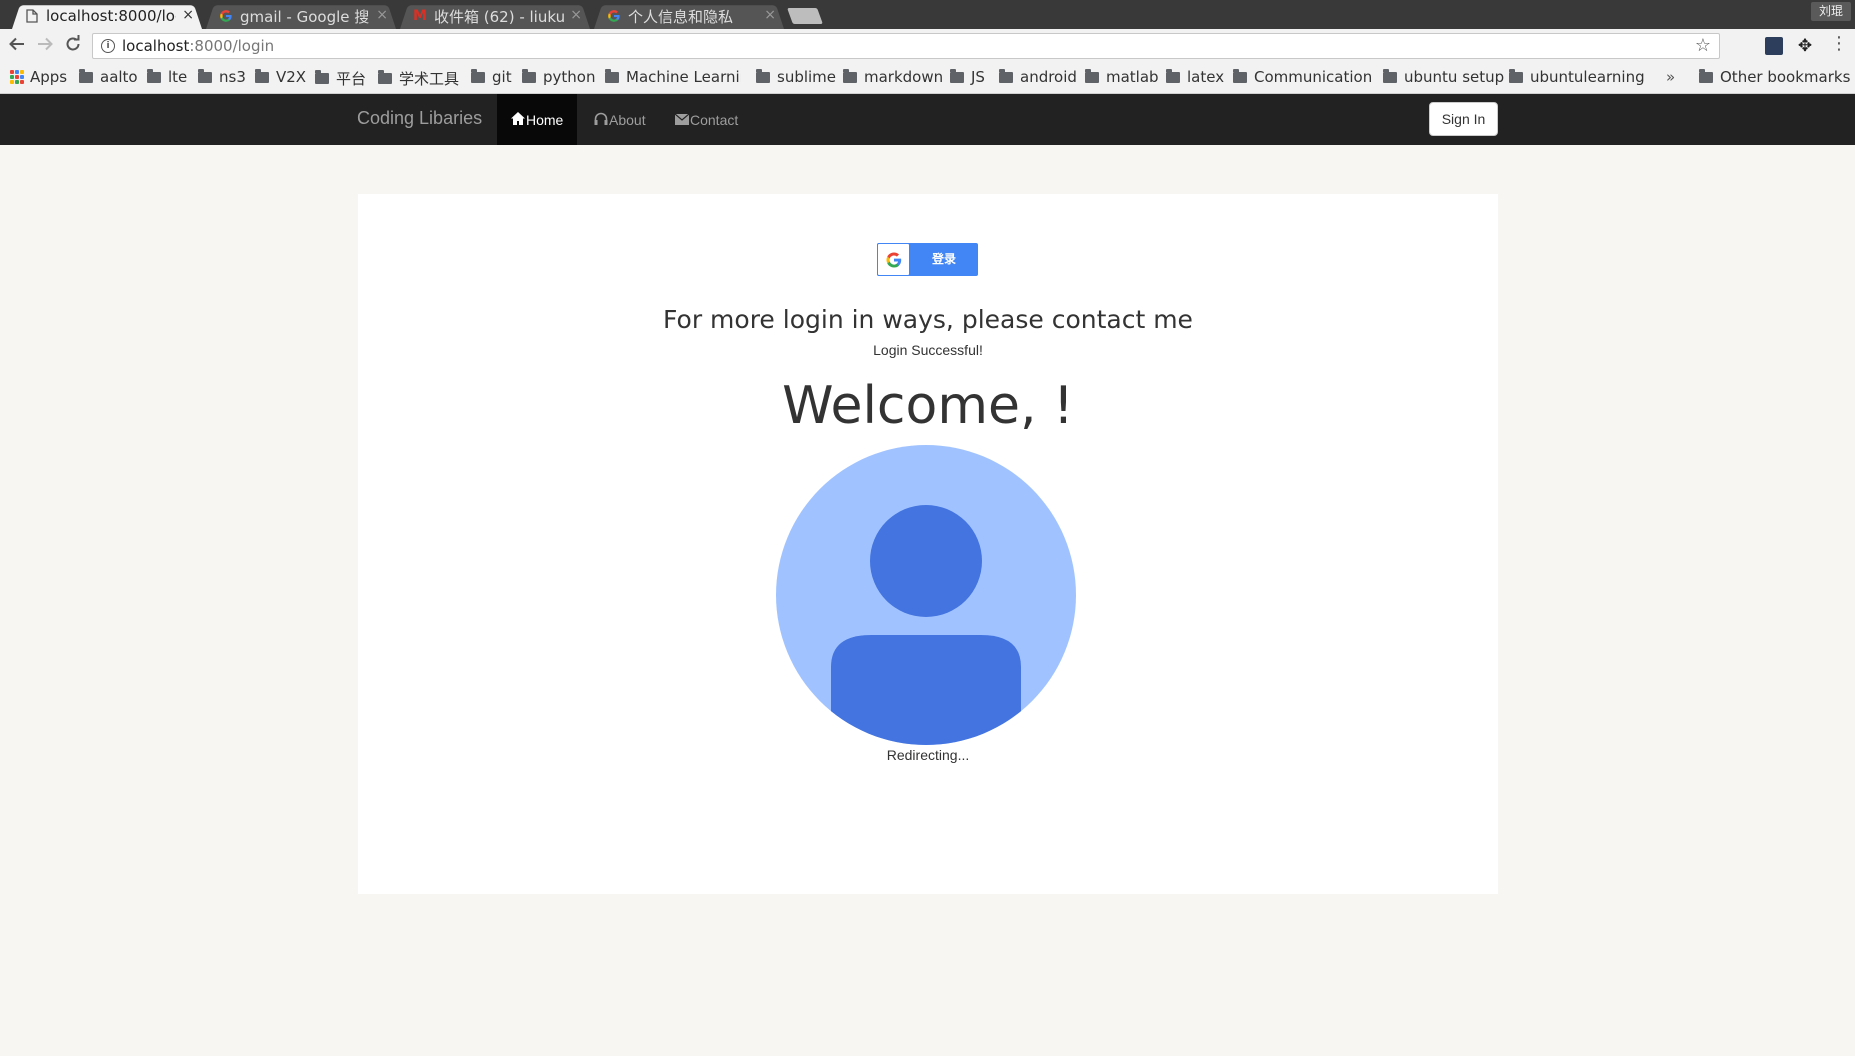 The height and width of the screenshot is (1056, 1855). I want to click on bookmark-folder: aalto, so click(108, 77).